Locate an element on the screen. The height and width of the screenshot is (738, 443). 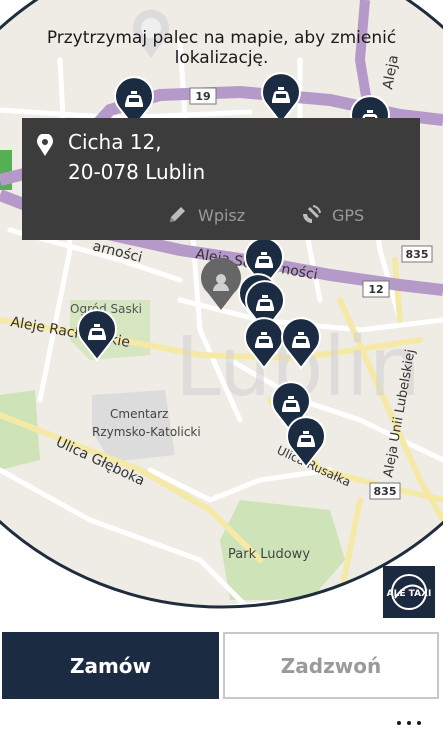
call-button: Zadzwoń is located at coordinates (331, 665).